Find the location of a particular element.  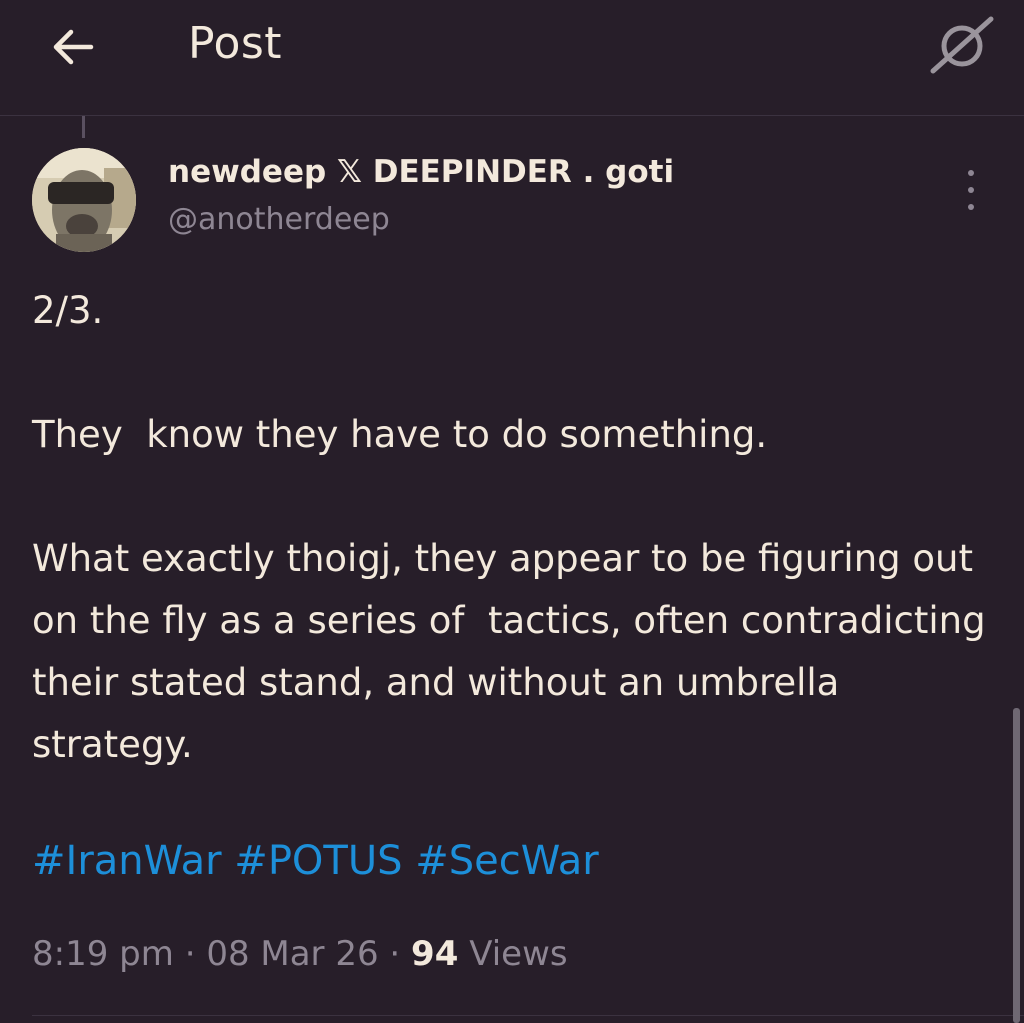

arrow-left-icon is located at coordinates (73, 47).